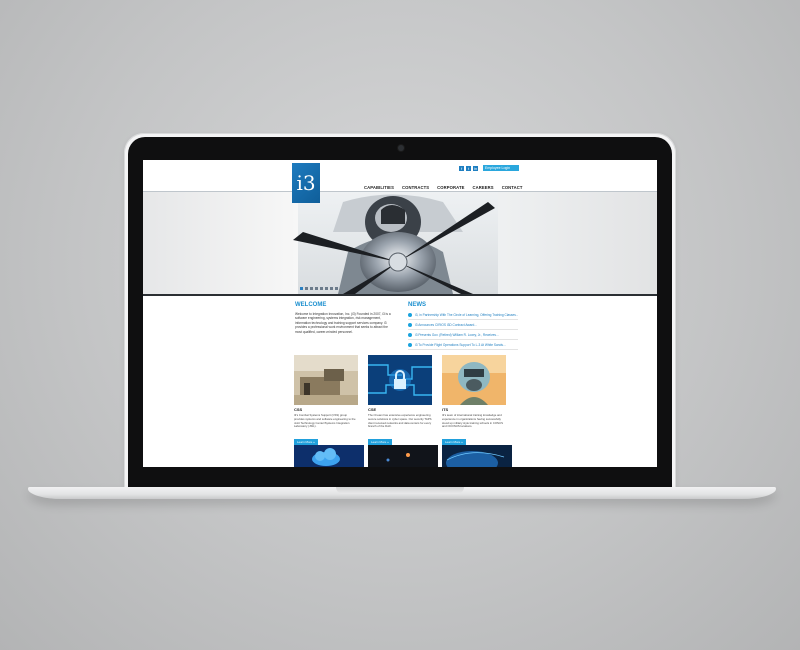 The height and width of the screenshot is (650, 800). What do you see at coordinates (445, 409) in the screenshot?
I see `card-title: iTS` at bounding box center [445, 409].